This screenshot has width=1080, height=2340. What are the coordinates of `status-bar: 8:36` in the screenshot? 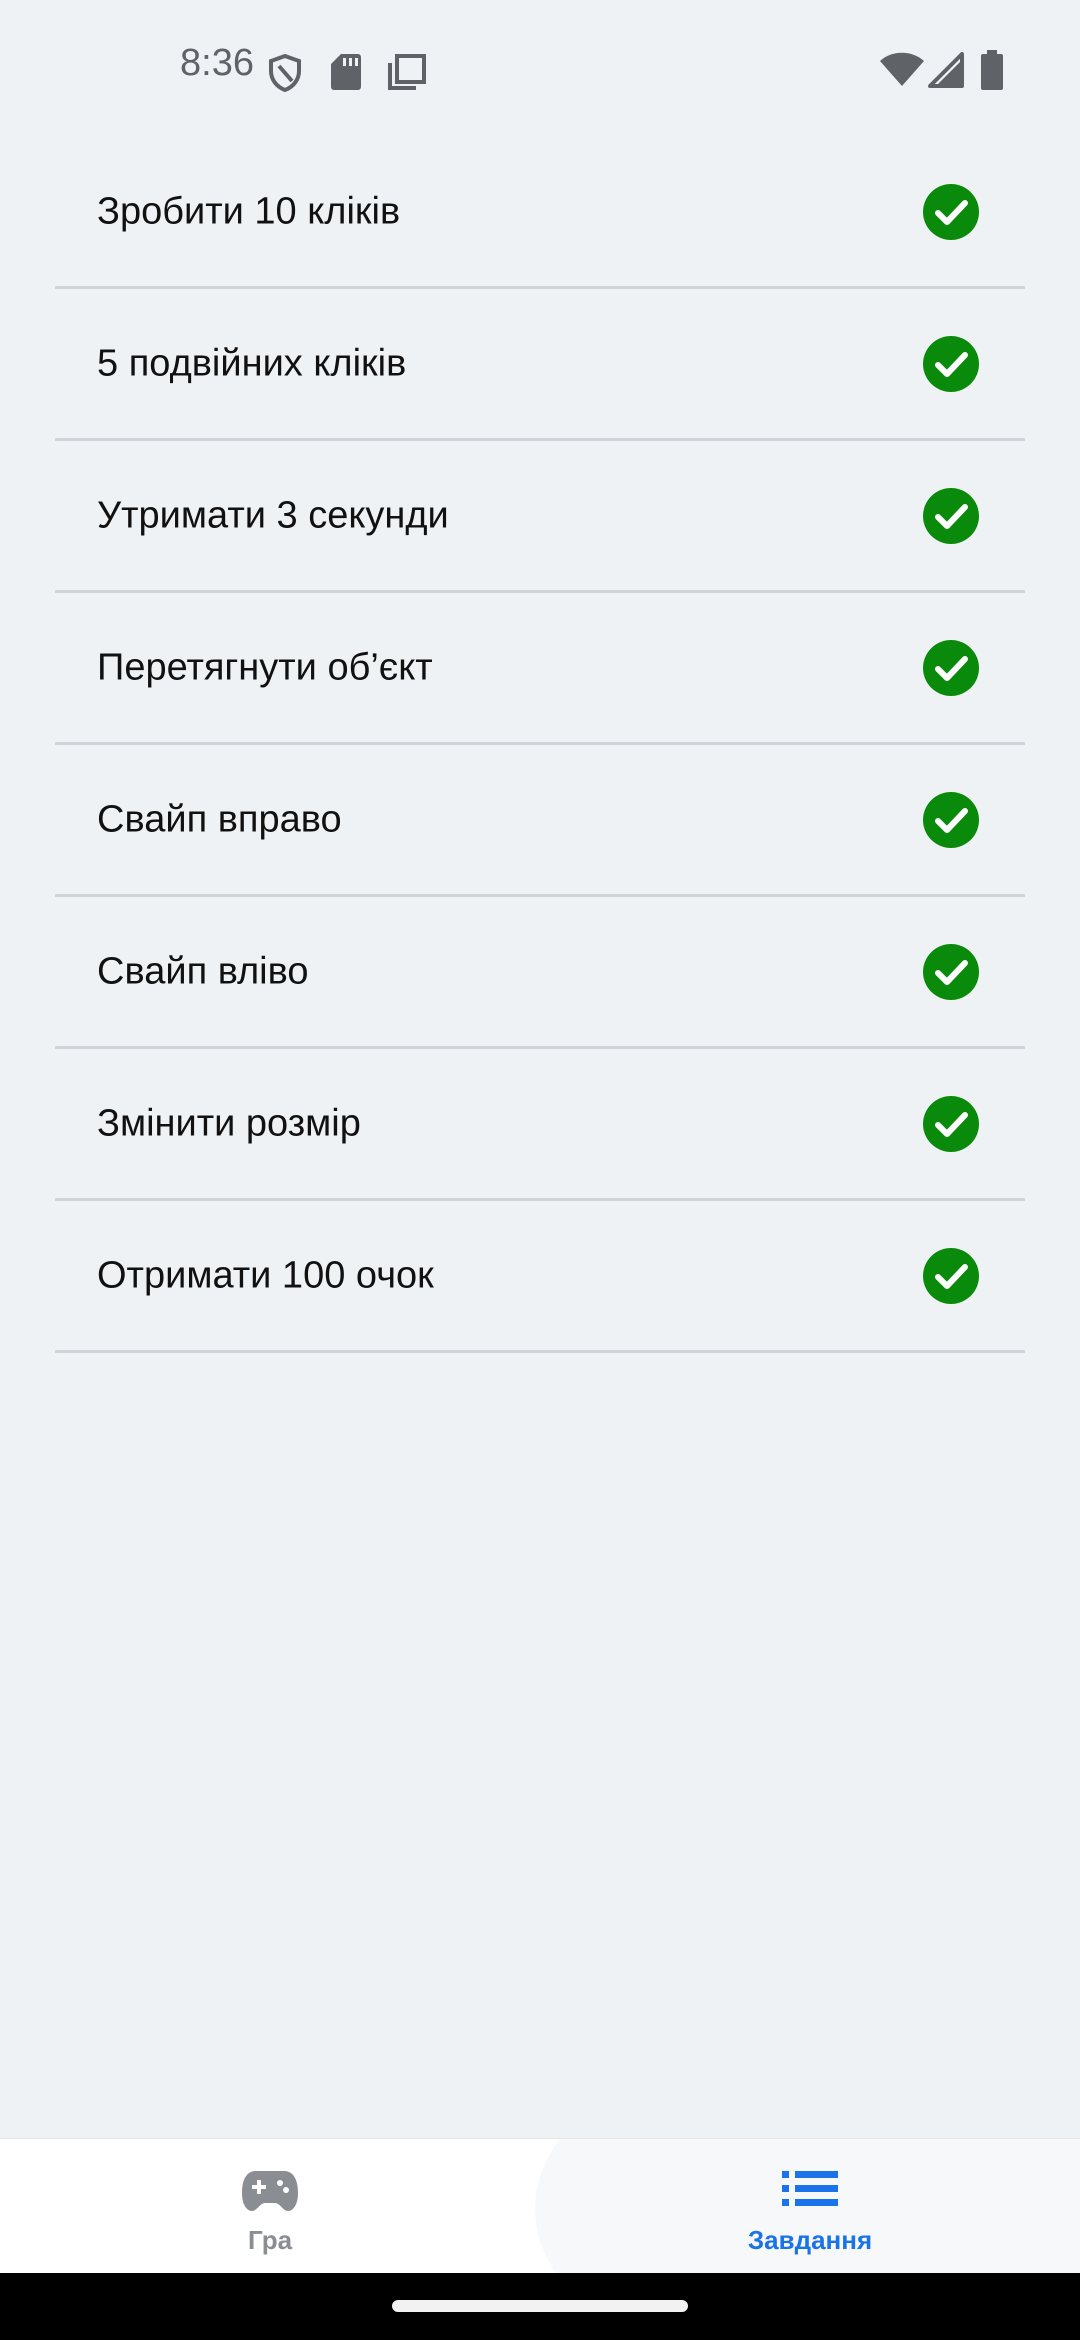 It's located at (540, 70).